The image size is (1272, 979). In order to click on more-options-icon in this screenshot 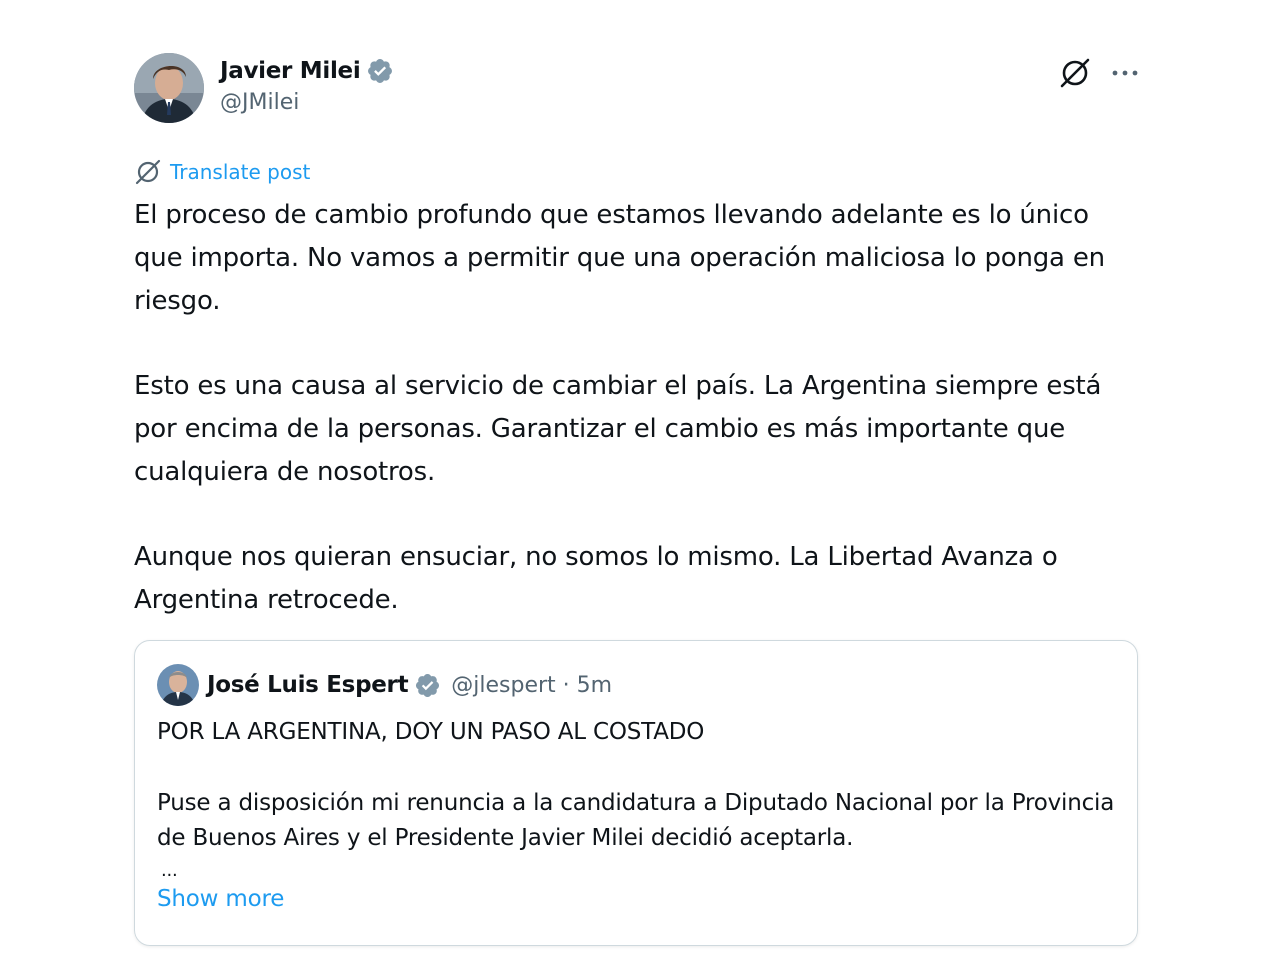, I will do `click(1125, 73)`.